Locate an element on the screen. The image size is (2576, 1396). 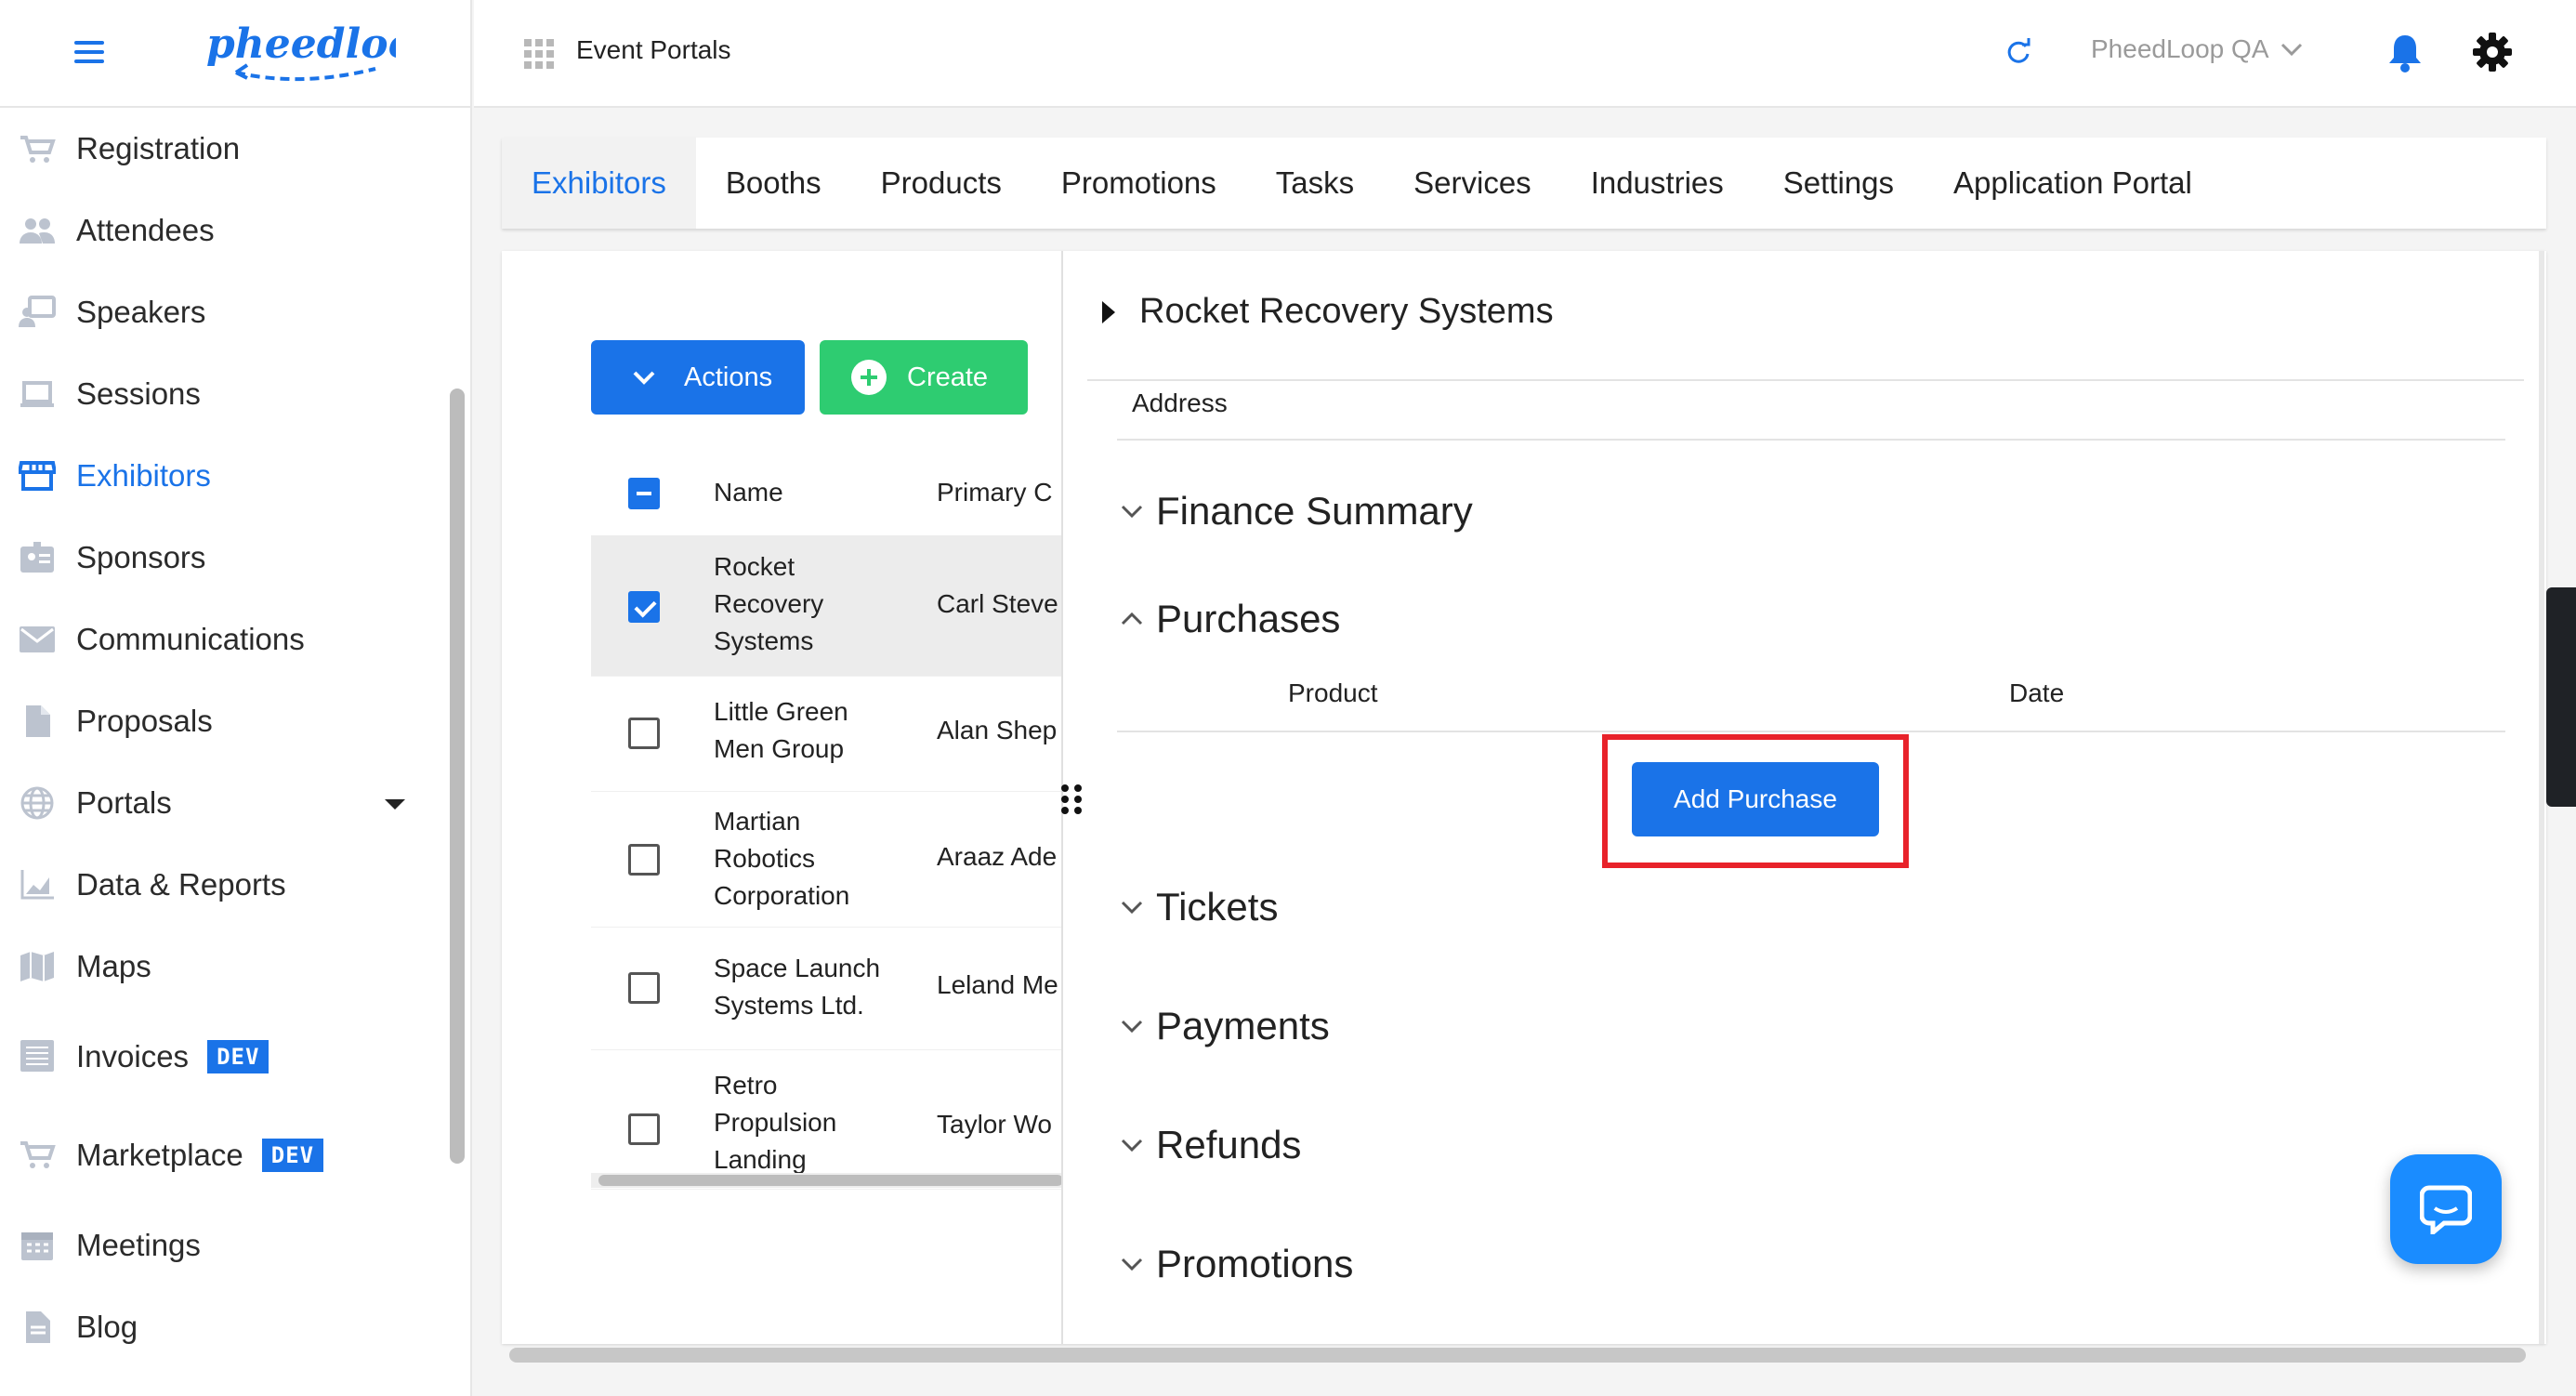
sidebar-item-label: Sponsors is located at coordinates (141, 557).